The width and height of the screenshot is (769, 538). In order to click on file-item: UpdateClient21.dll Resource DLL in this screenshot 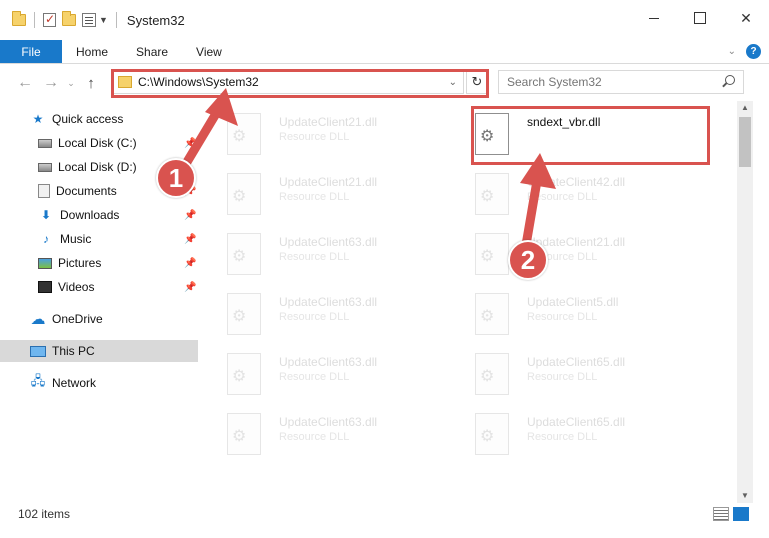, I will do `click(581, 255)`.